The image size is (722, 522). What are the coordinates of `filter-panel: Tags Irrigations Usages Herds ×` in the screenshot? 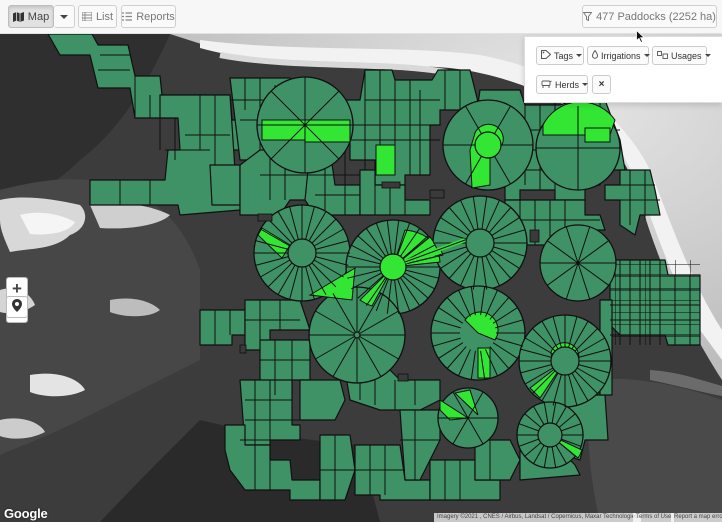 It's located at (623, 69).